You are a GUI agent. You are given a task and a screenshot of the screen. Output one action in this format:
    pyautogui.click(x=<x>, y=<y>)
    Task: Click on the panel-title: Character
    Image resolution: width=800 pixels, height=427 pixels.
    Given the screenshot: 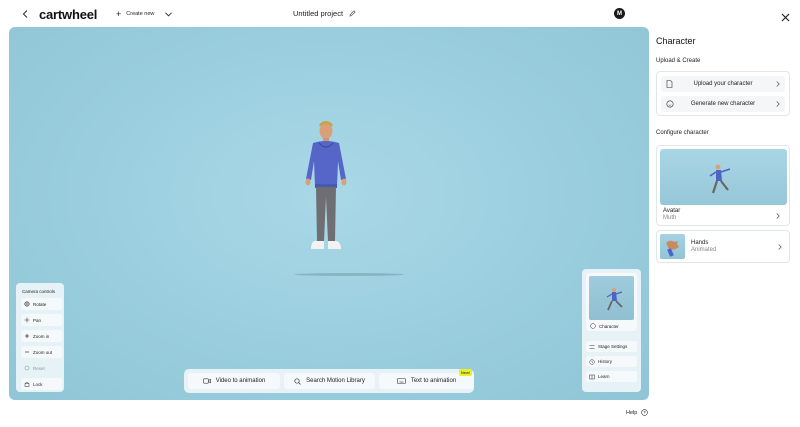 What is the action you would take?
    pyautogui.click(x=676, y=41)
    